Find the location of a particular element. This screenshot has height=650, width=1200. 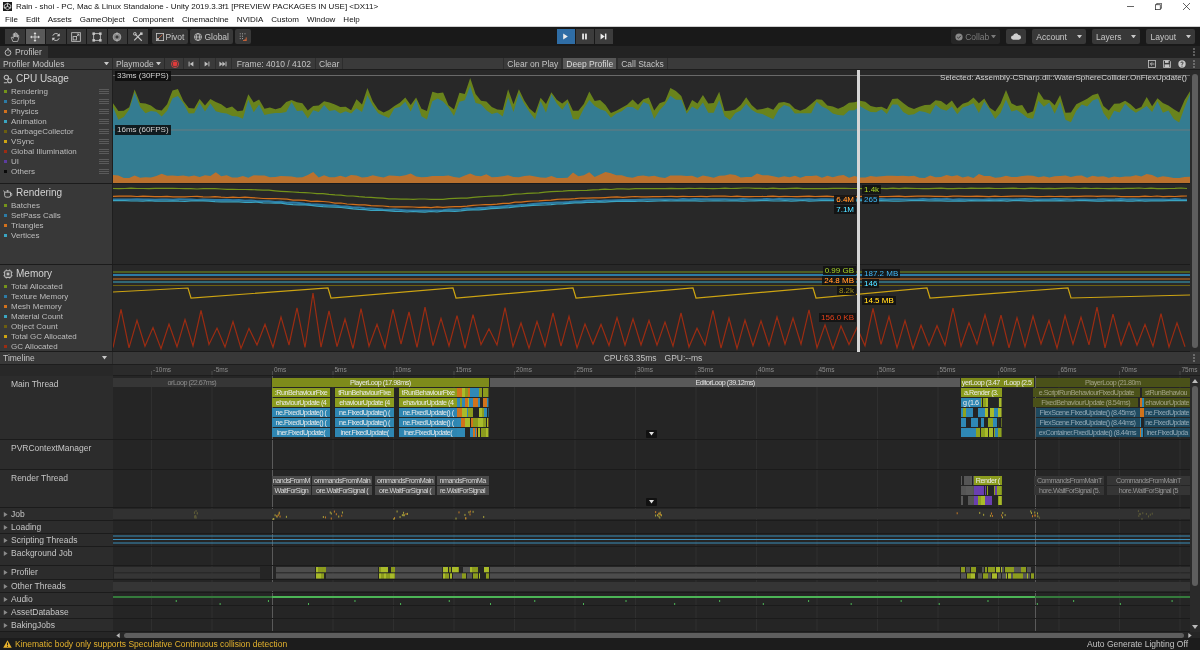

grid-snap-button is located at coordinates (243, 36).